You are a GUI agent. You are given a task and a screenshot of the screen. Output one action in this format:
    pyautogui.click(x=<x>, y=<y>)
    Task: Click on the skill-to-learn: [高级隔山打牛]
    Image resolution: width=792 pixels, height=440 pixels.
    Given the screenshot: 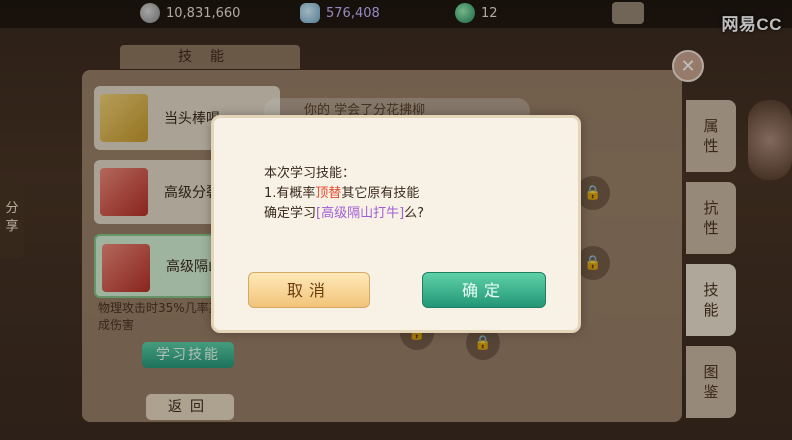 What is the action you would take?
    pyautogui.click(x=360, y=213)
    